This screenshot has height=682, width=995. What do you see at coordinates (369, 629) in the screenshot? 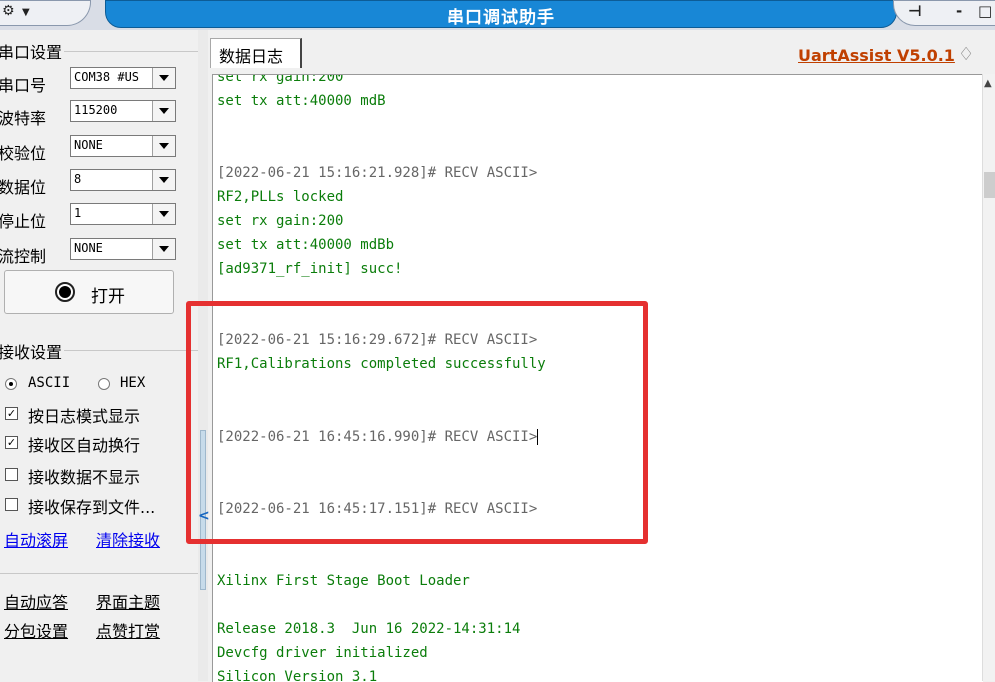
I see `log-line: Release 2018.3 Jun 16 2022-14:31:14` at bounding box center [369, 629].